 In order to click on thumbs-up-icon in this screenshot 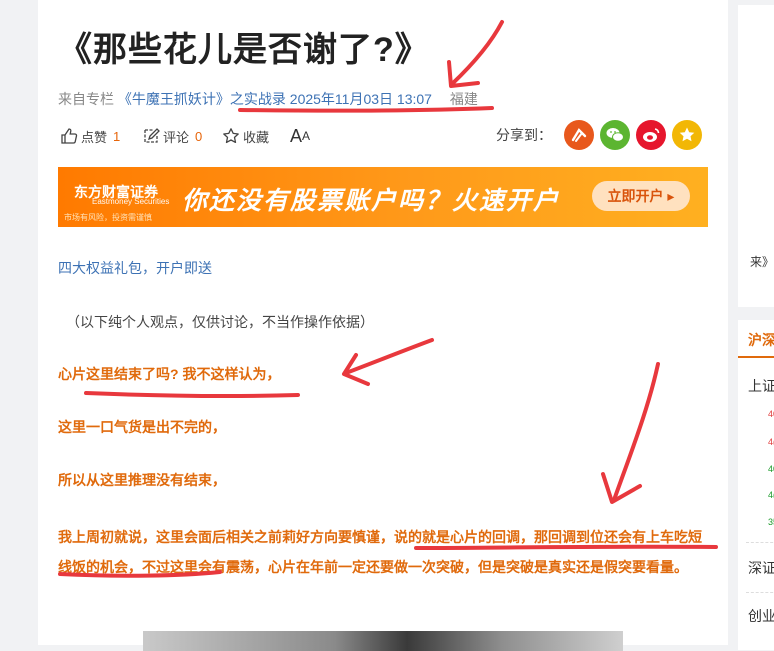, I will do `click(69, 136)`.